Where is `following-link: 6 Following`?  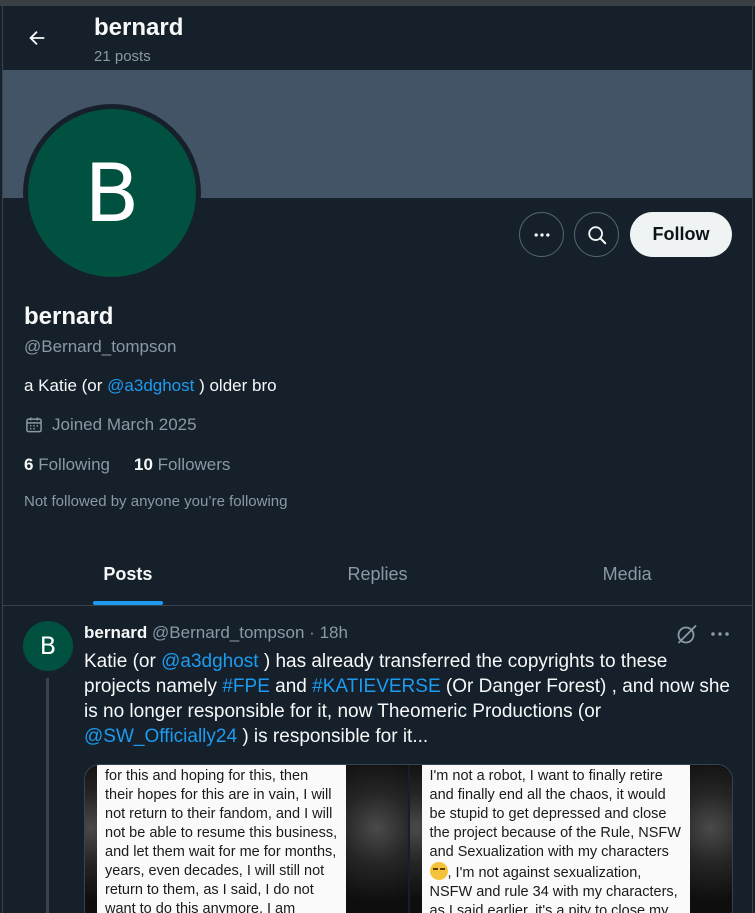 following-link: 6 Following is located at coordinates (67, 465).